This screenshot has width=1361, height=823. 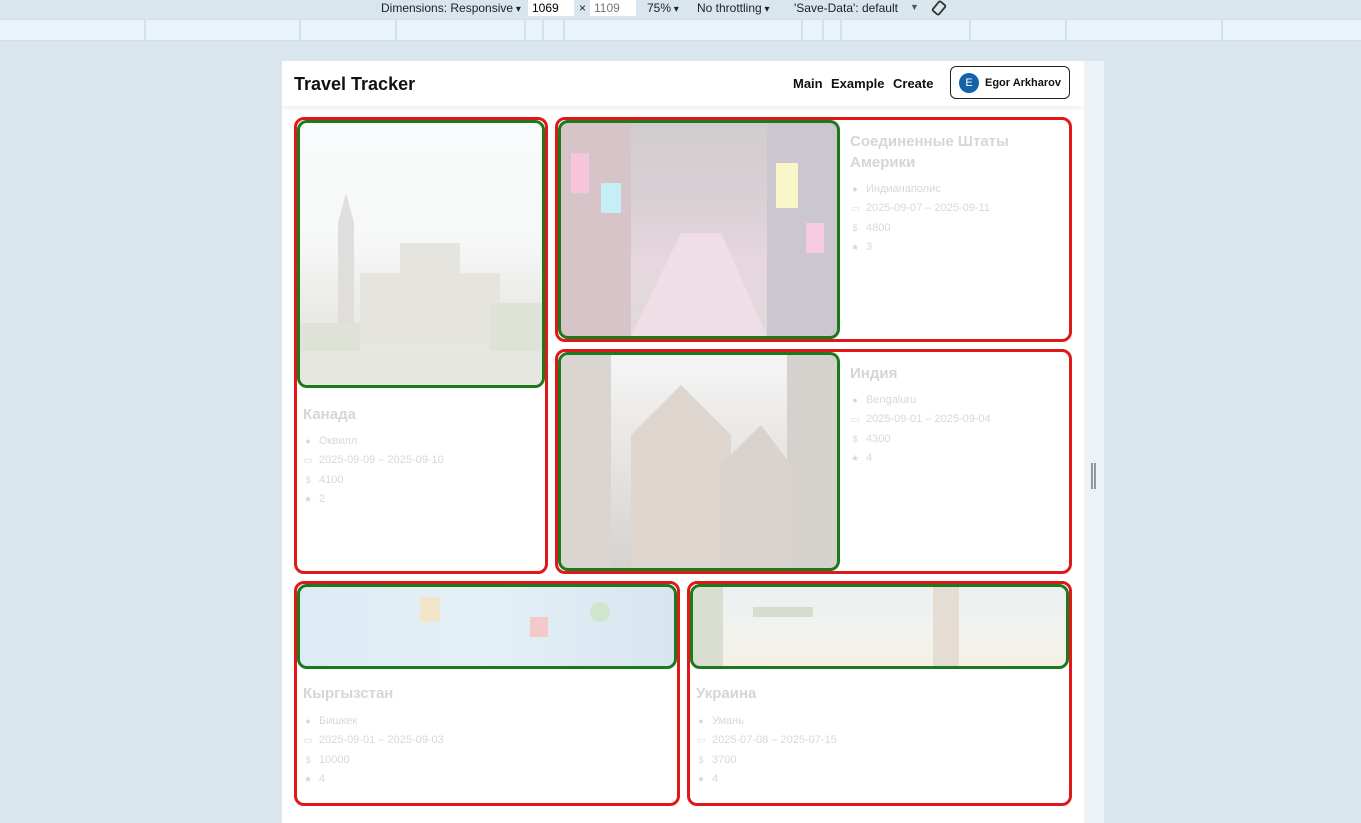 I want to click on card-cost: 4800, so click(x=878, y=227).